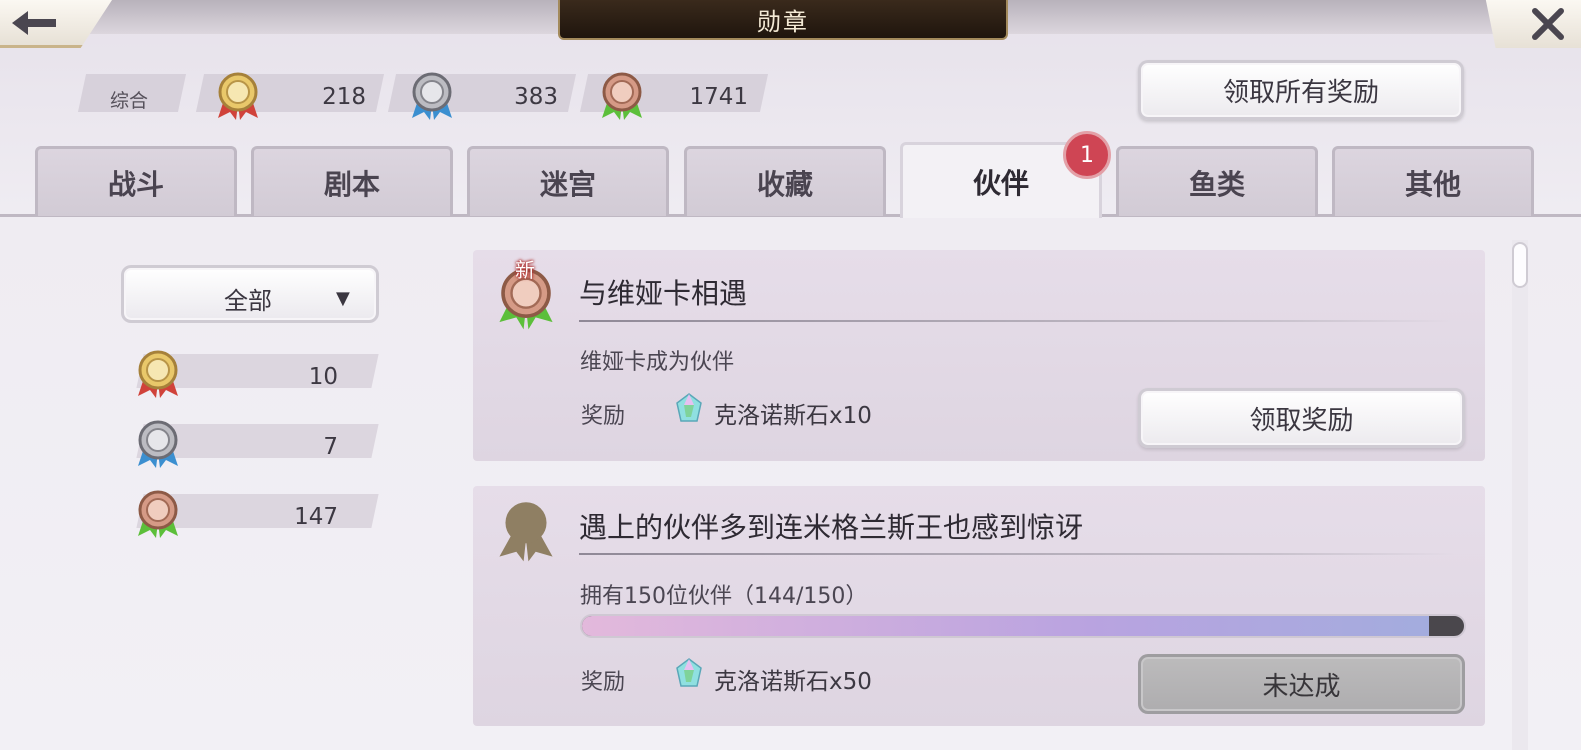 This screenshot has height=750, width=1581. What do you see at coordinates (1433, 181) in the screenshot?
I see `tab-other: 其他` at bounding box center [1433, 181].